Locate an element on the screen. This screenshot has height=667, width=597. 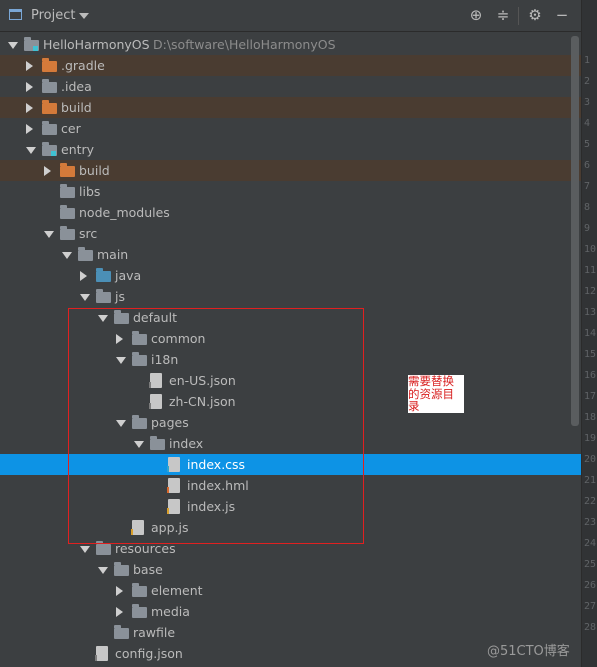
line-number: 7 is located at coordinates (587, 186).